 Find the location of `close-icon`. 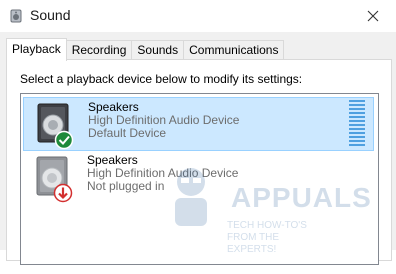

close-icon is located at coordinates (373, 16).